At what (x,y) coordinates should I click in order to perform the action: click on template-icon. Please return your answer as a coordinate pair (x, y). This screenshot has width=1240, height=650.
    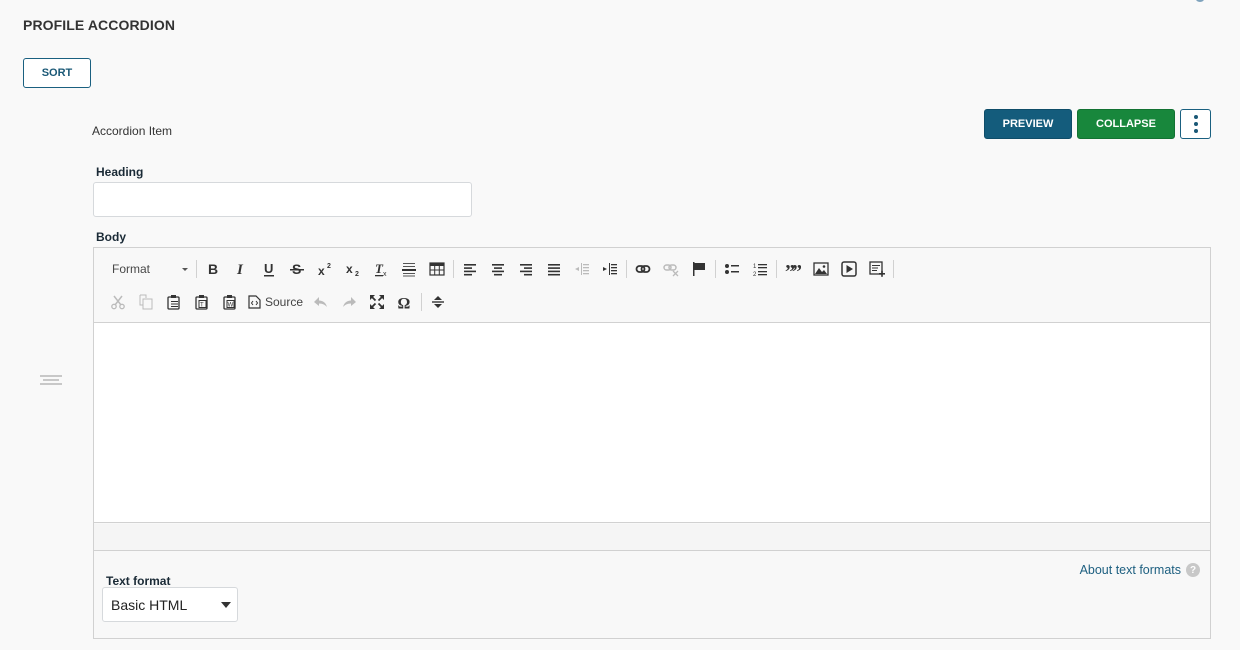
    Looking at the image, I should click on (877, 269).